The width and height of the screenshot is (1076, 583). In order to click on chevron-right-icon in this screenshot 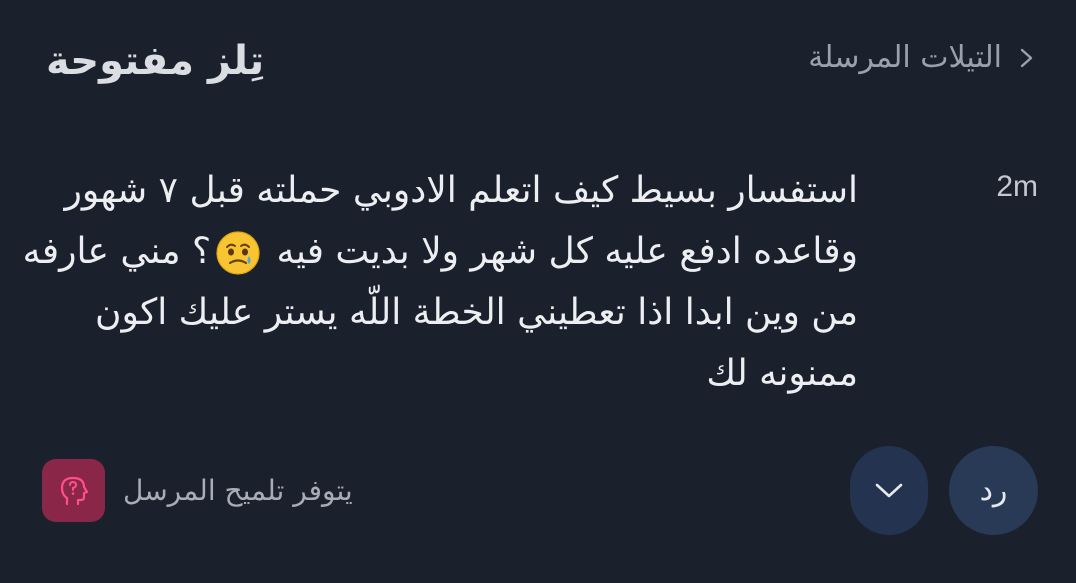, I will do `click(1026, 57)`.